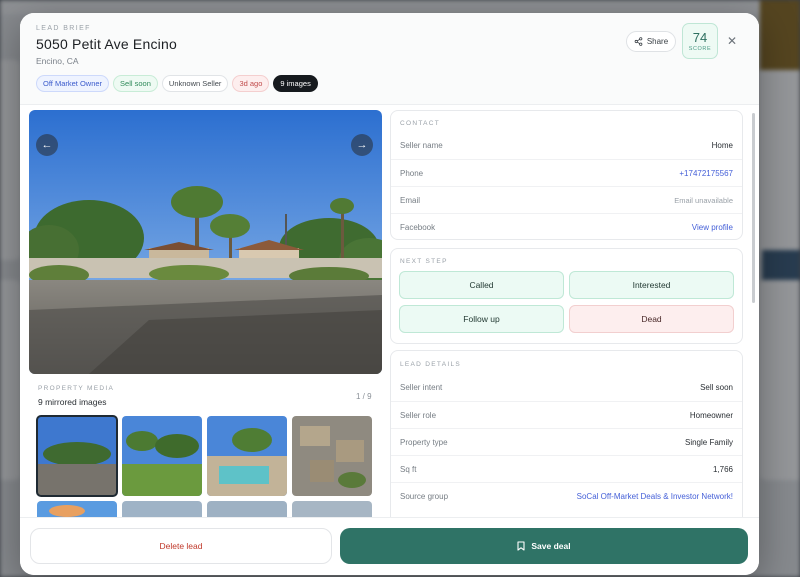 Image resolution: width=800 pixels, height=577 pixels. I want to click on property-type-label: Property type, so click(424, 442).